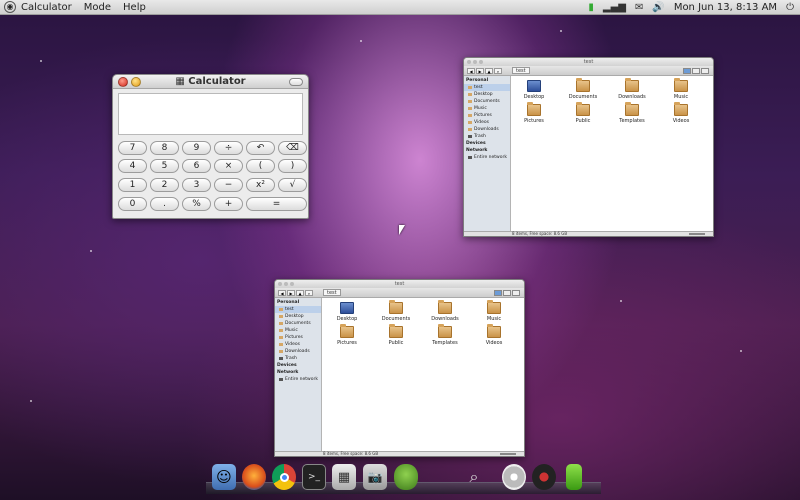 The height and width of the screenshot is (500, 800). I want to click on key-sqrt: √, so click(292, 185).